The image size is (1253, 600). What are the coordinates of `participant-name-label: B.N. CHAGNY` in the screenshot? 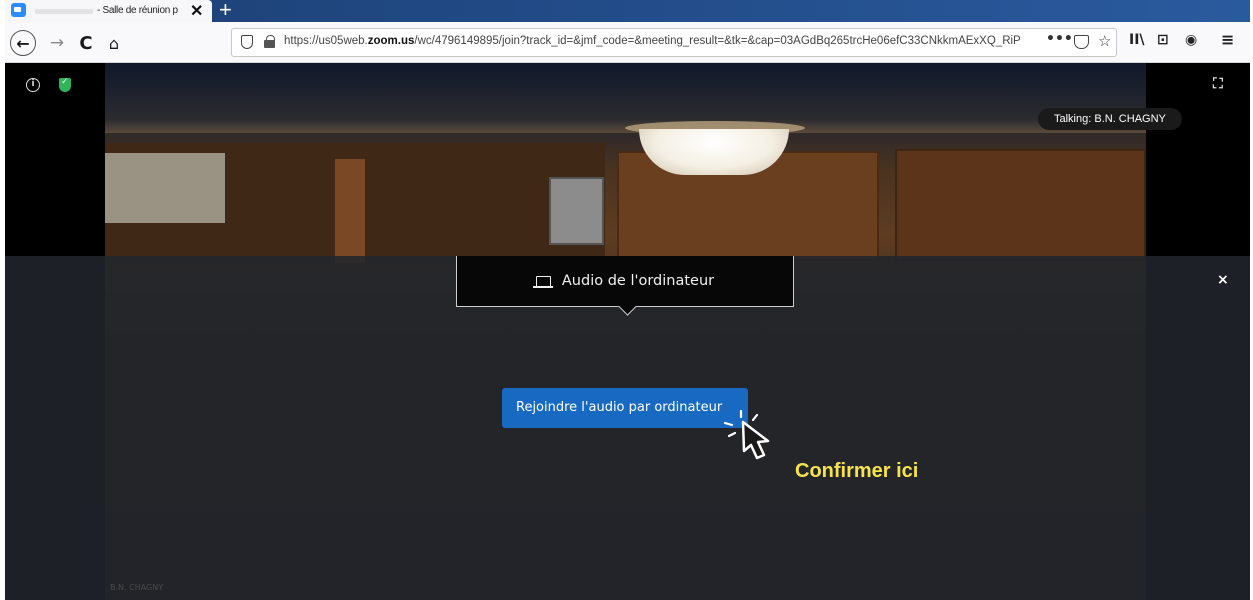 It's located at (137, 587).